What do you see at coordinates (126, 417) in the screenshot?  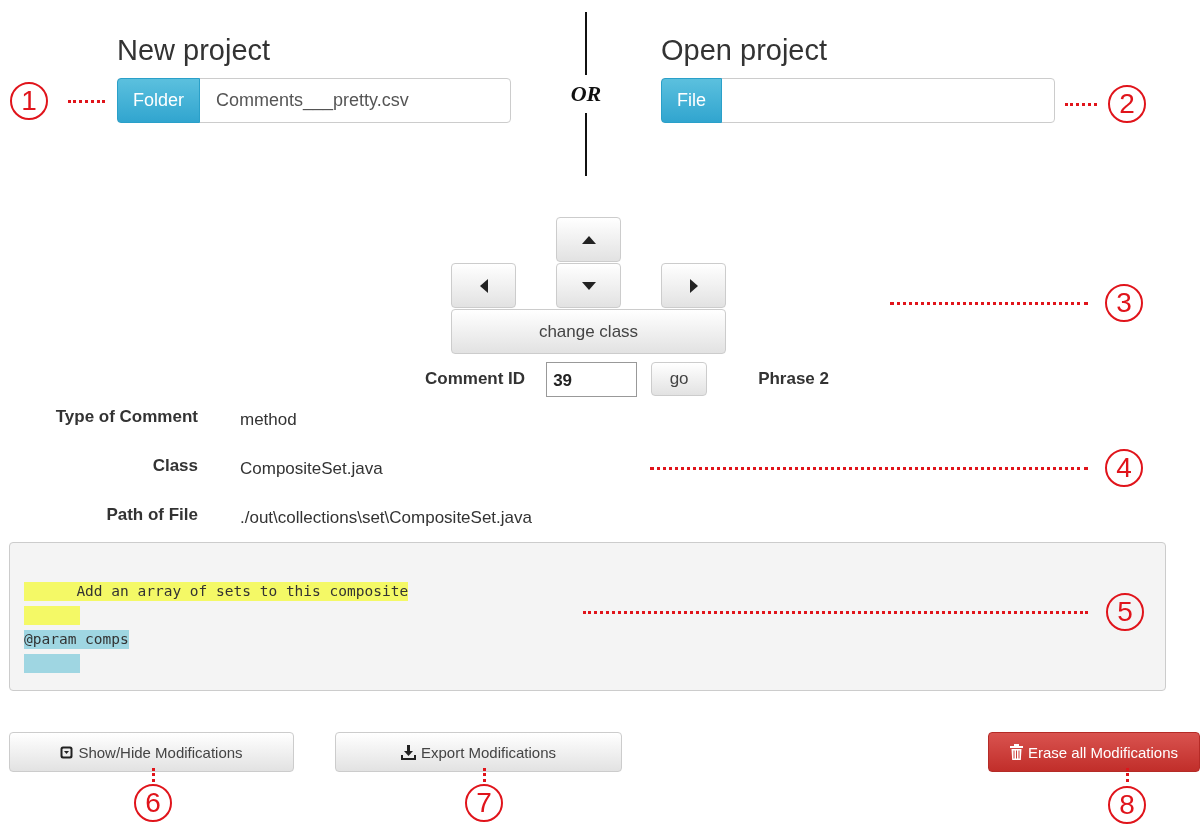 I see `field-label: Type of Comment` at bounding box center [126, 417].